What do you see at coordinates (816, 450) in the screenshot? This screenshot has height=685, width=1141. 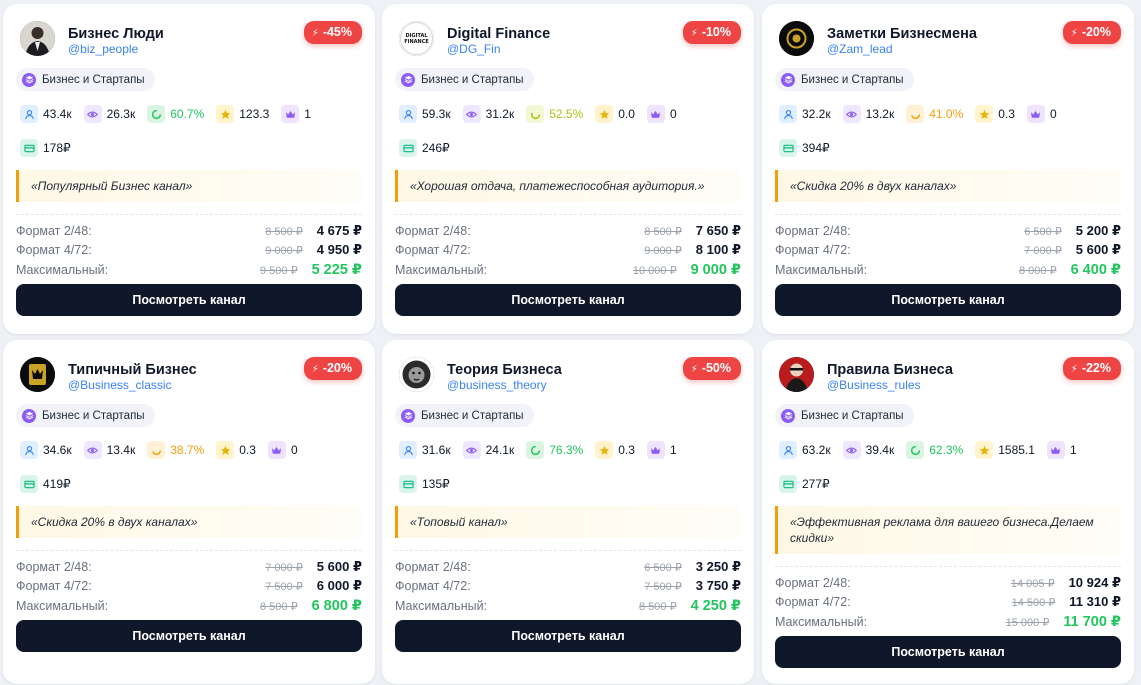 I see `subscribers-value: 63.2к` at bounding box center [816, 450].